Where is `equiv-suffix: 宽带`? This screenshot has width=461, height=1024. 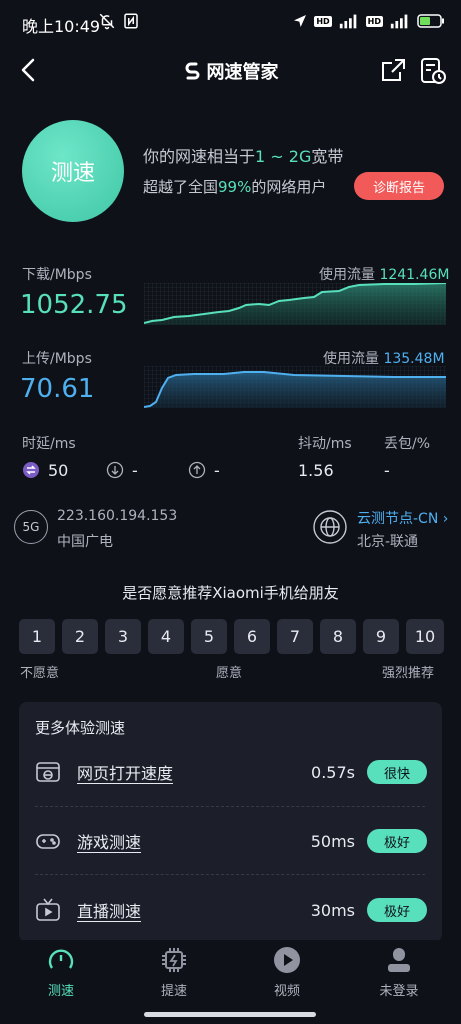
equiv-suffix: 宽带 is located at coordinates (327, 156).